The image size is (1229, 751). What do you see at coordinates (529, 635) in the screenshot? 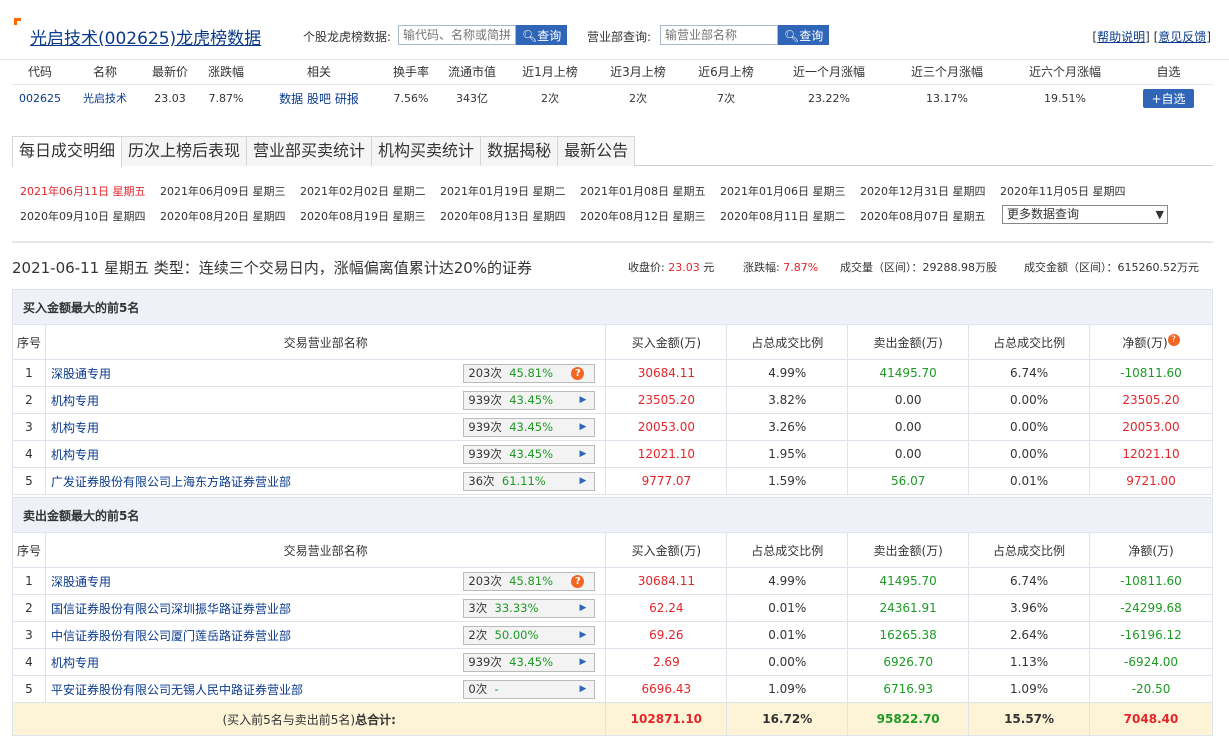
I see `count-box: 2次 50.00% ▶` at bounding box center [529, 635].